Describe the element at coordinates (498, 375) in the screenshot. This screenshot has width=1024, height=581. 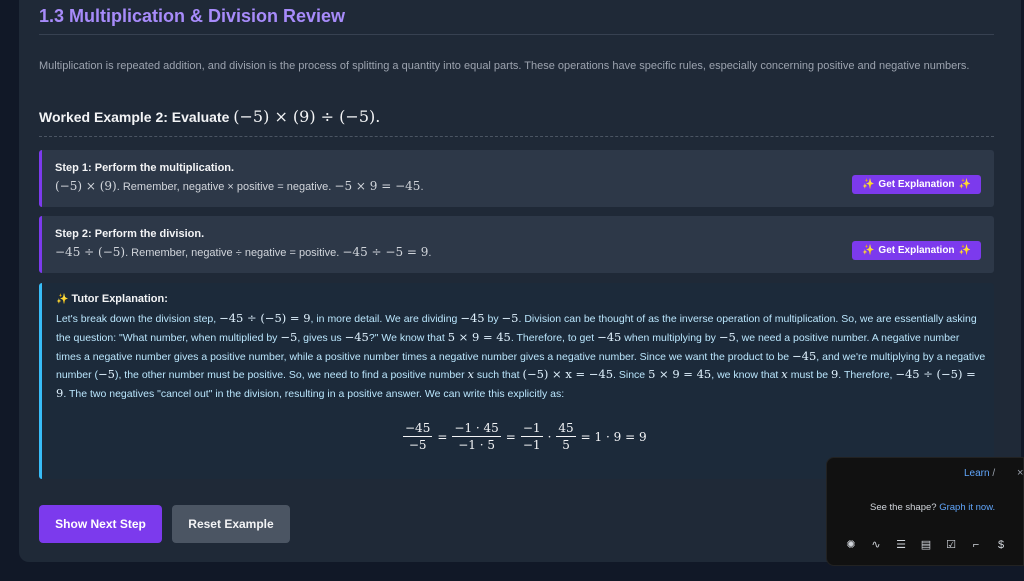
I see `text: such that` at that location.